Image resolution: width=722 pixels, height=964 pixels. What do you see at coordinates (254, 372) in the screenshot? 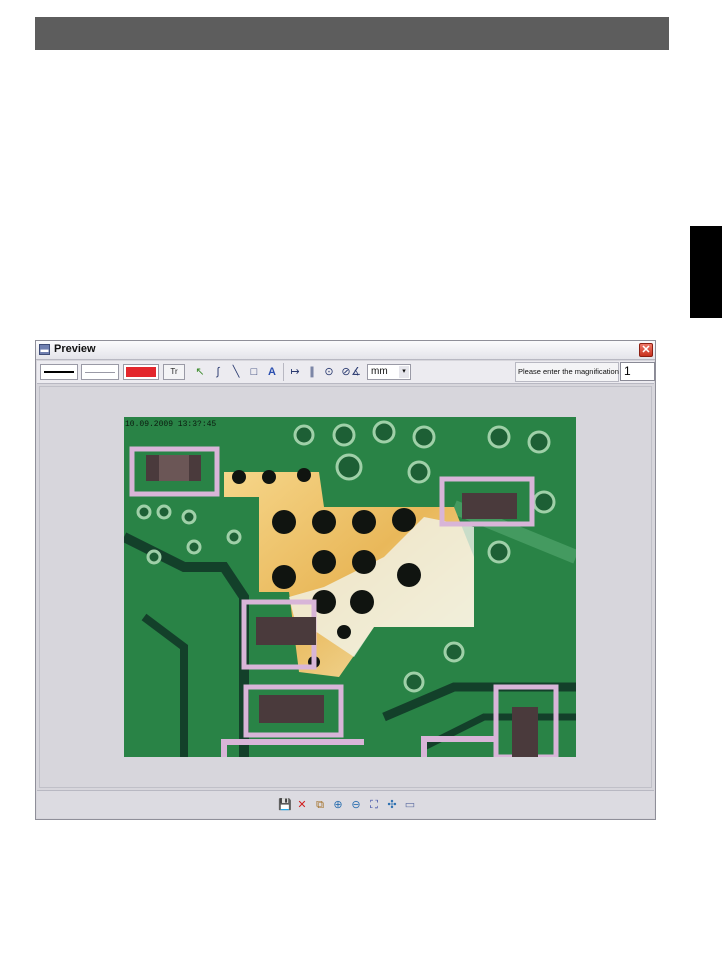
I see `rectangle-tool-icon: □` at bounding box center [254, 372].